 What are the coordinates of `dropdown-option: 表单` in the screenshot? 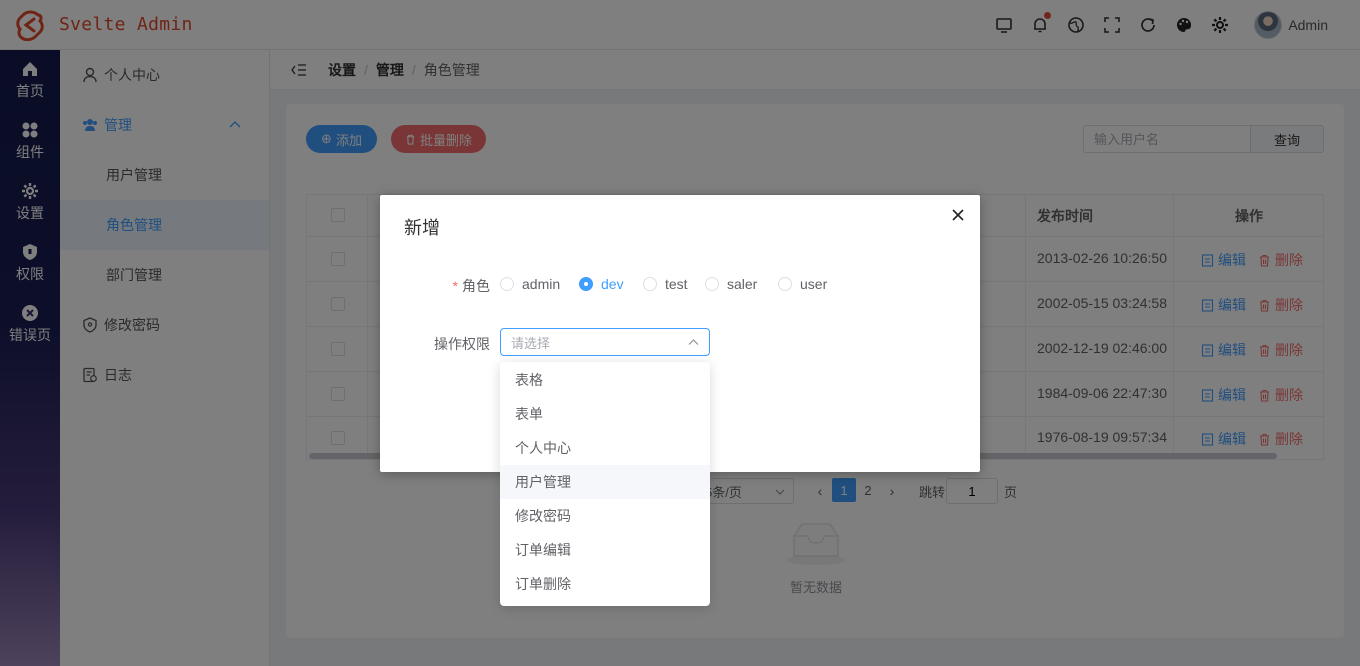 It's located at (605, 414).